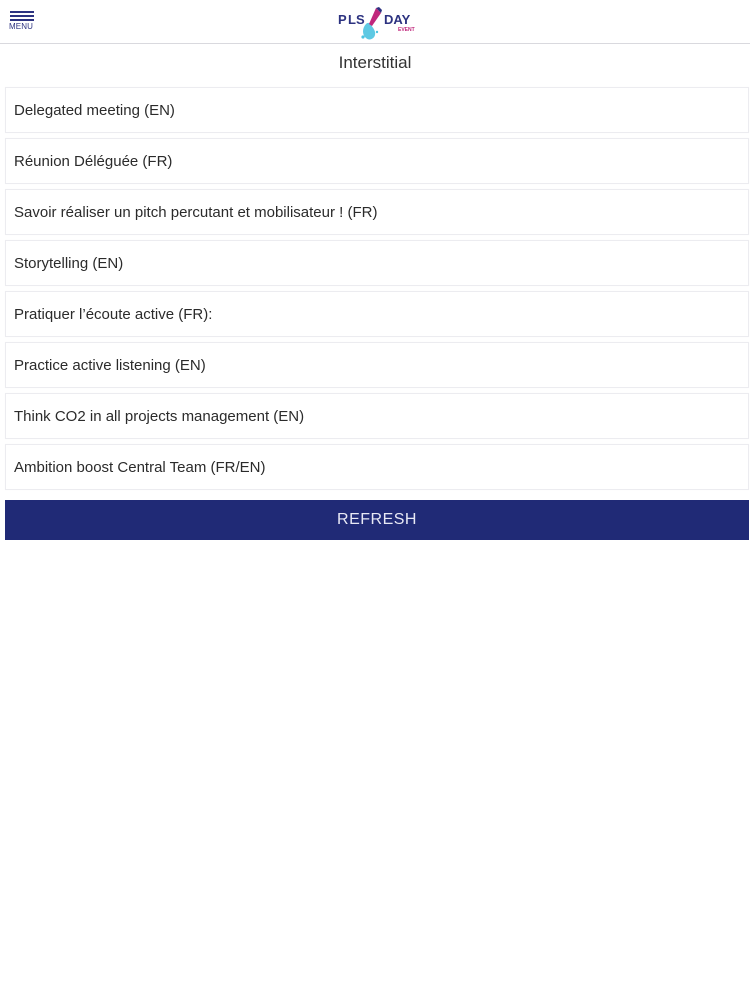 This screenshot has width=750, height=1000. I want to click on hamburger-icon, so click(22, 16).